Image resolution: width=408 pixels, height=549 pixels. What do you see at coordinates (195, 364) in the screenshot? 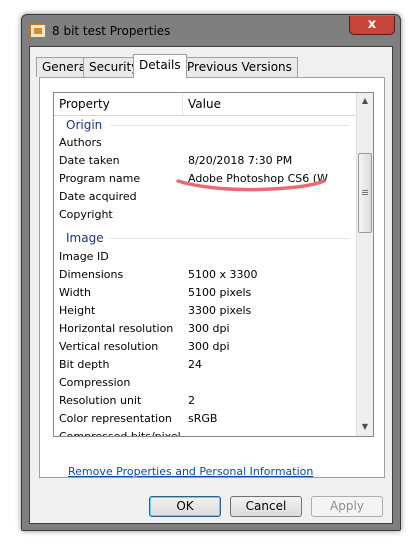
I see `property-value: 24` at bounding box center [195, 364].